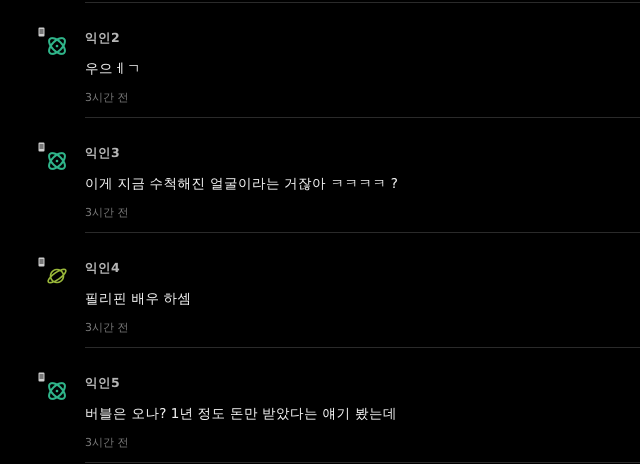  I want to click on author-name: 익인3, so click(103, 153).